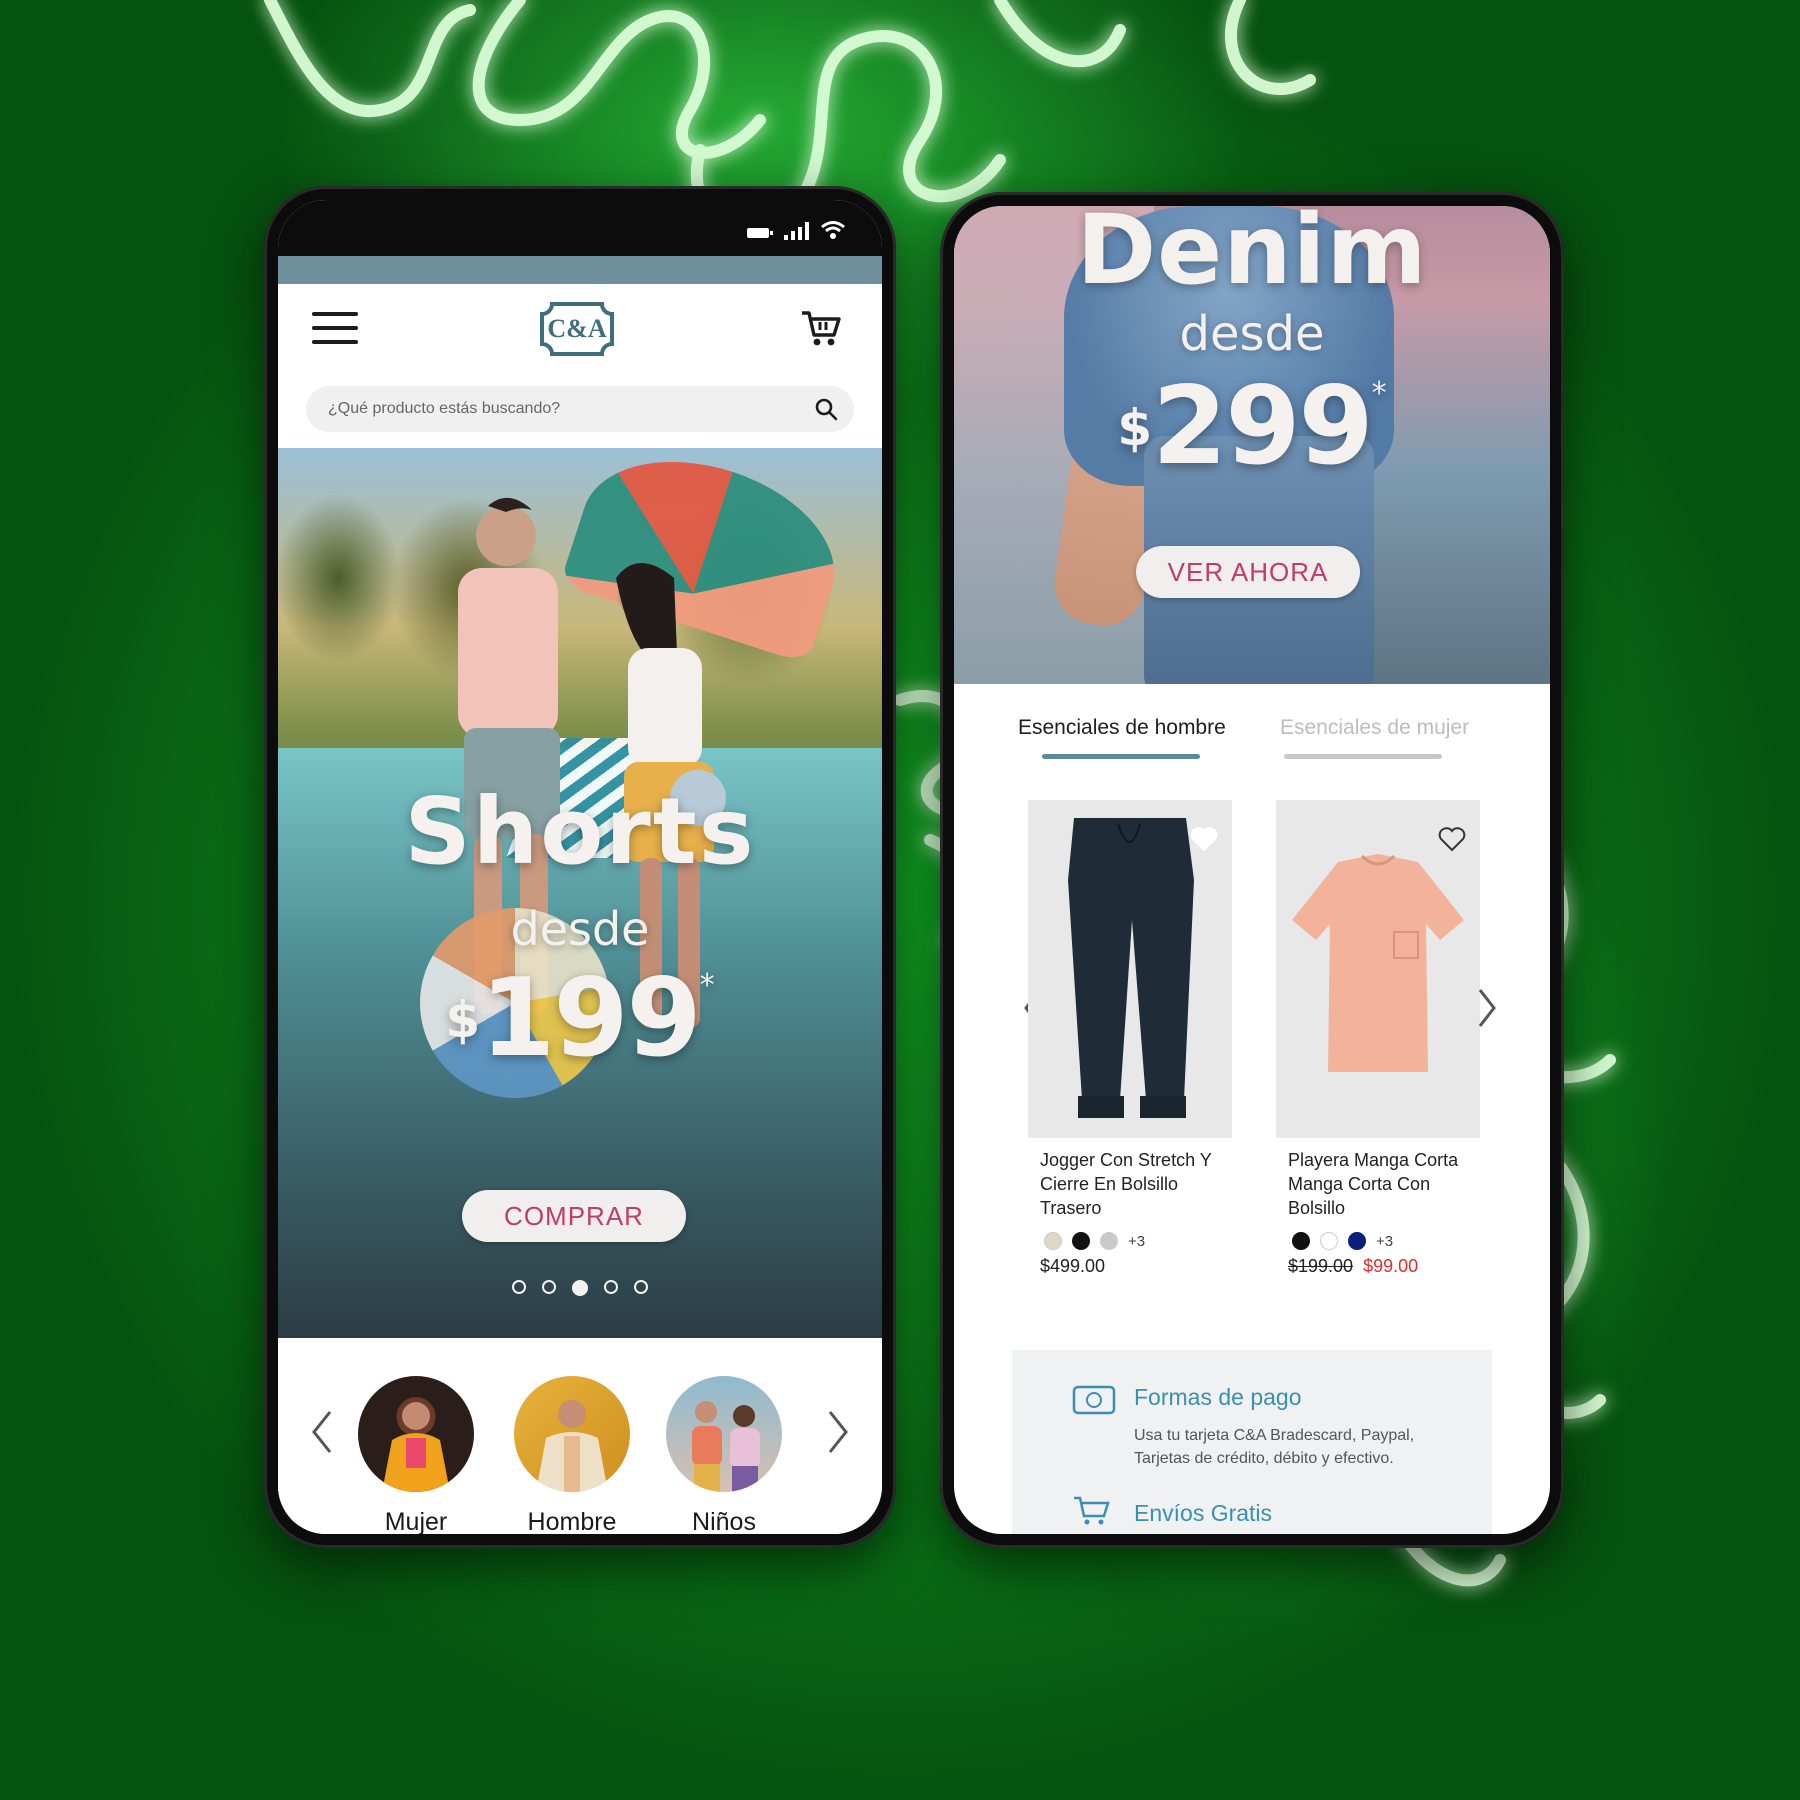  Describe the element at coordinates (1321, 1266) in the screenshot. I see `original-price: $199.00` at that location.